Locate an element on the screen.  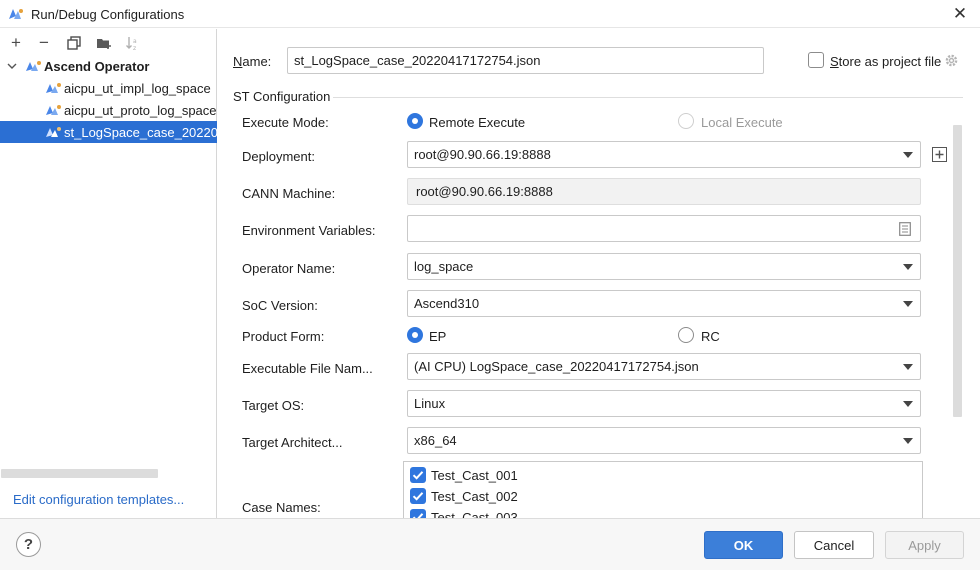
target-os-select: Linux is located at coordinates (664, 403).